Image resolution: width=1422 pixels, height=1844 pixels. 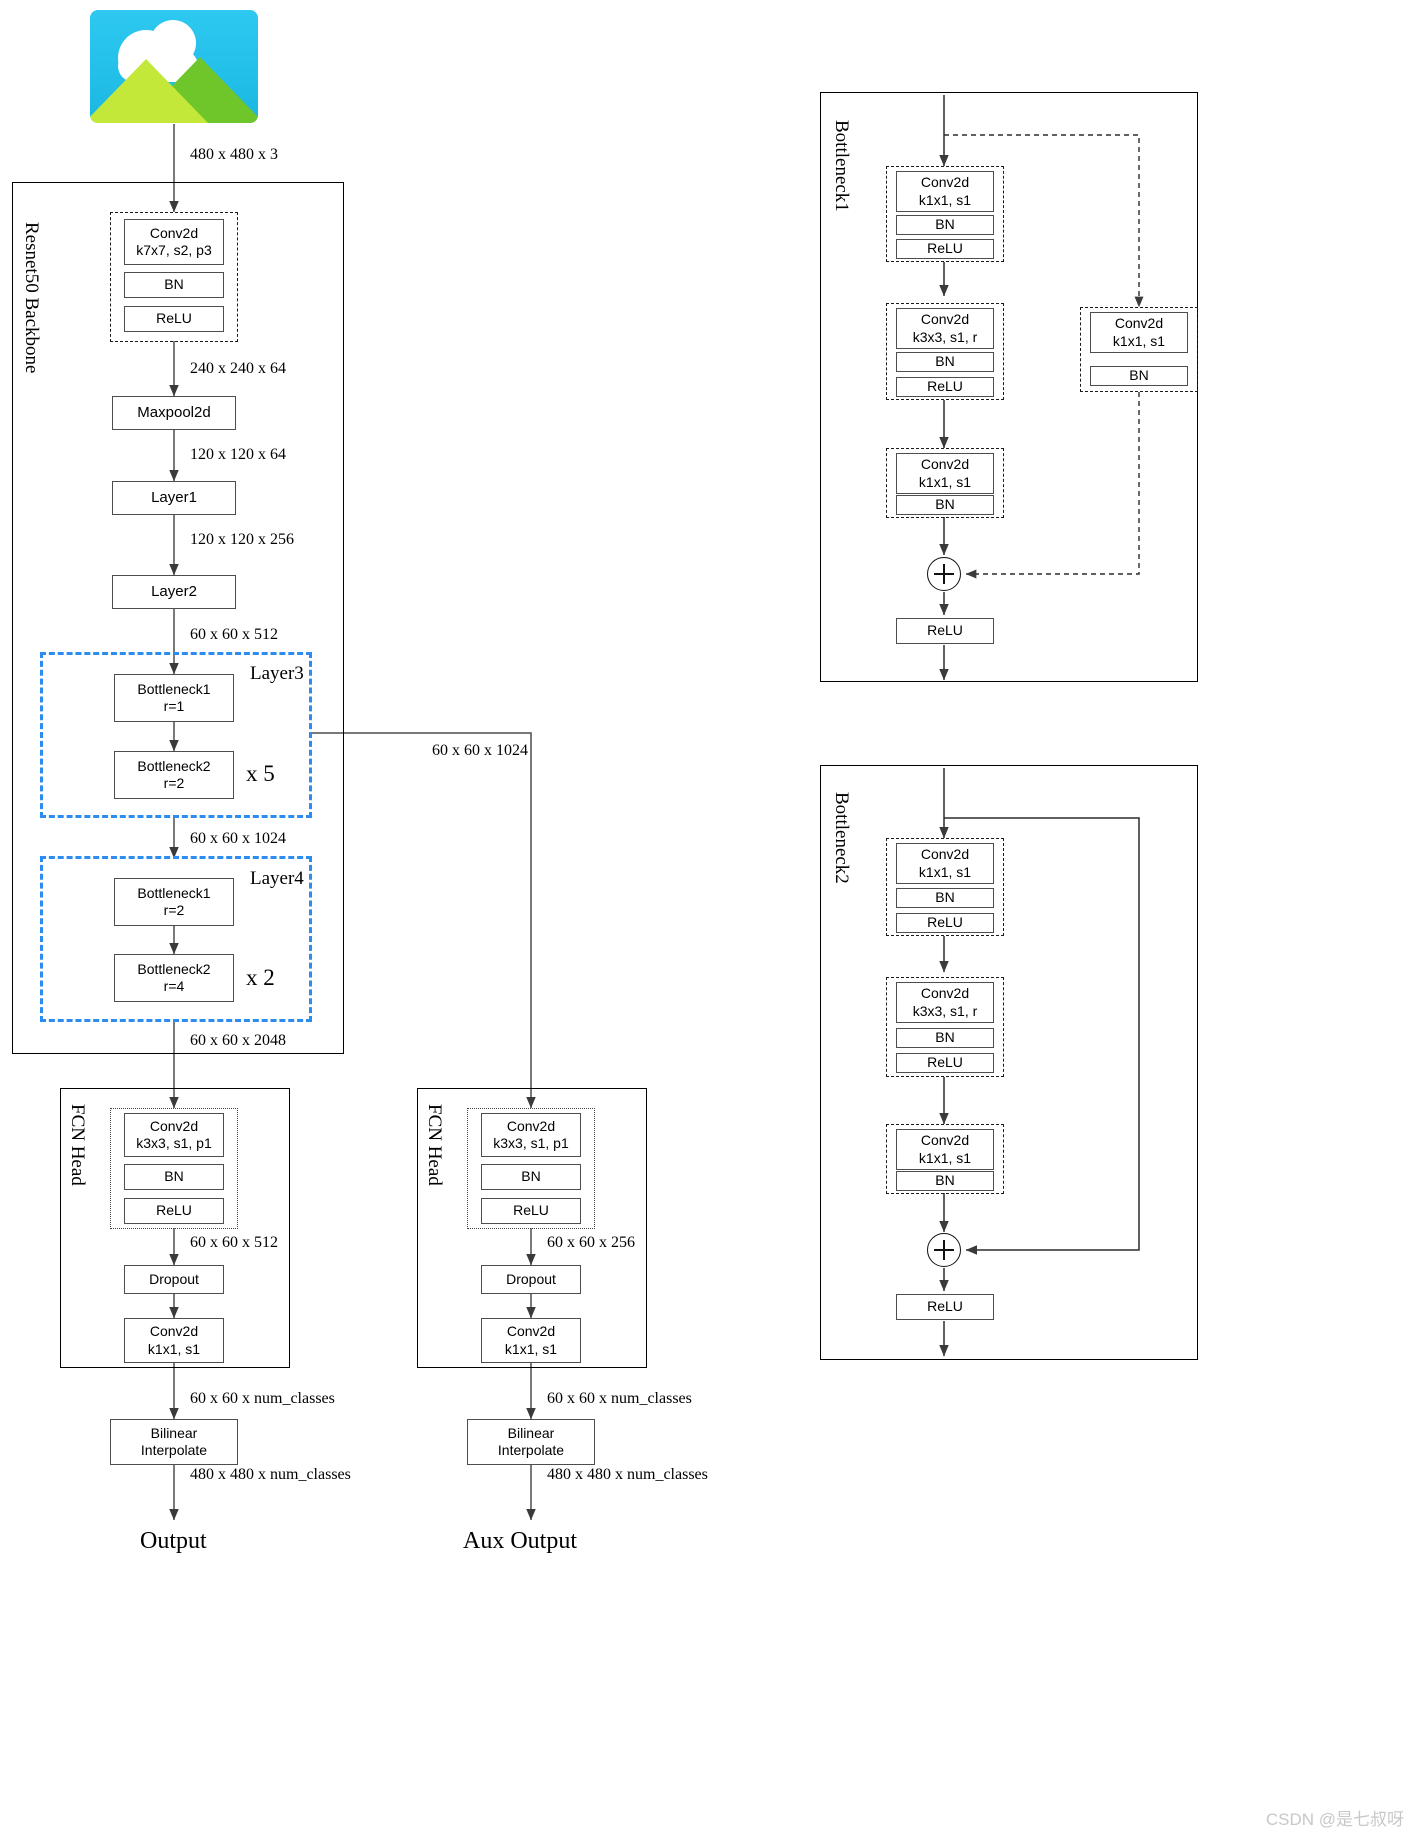 I want to click on layer3-repeat-count: x 5, so click(x=260, y=773).